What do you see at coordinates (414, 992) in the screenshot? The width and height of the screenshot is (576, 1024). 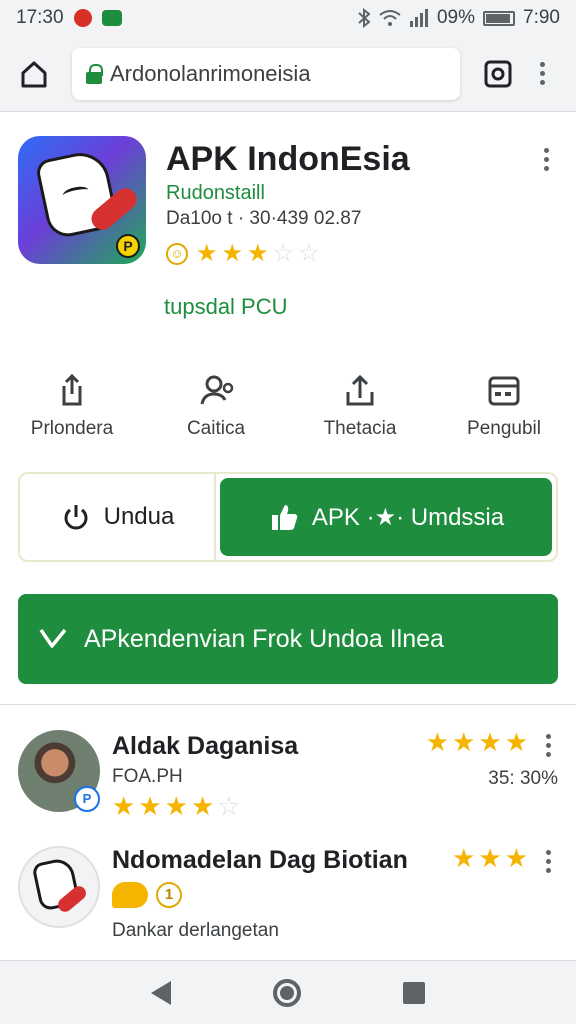 I see `recents-icon` at bounding box center [414, 992].